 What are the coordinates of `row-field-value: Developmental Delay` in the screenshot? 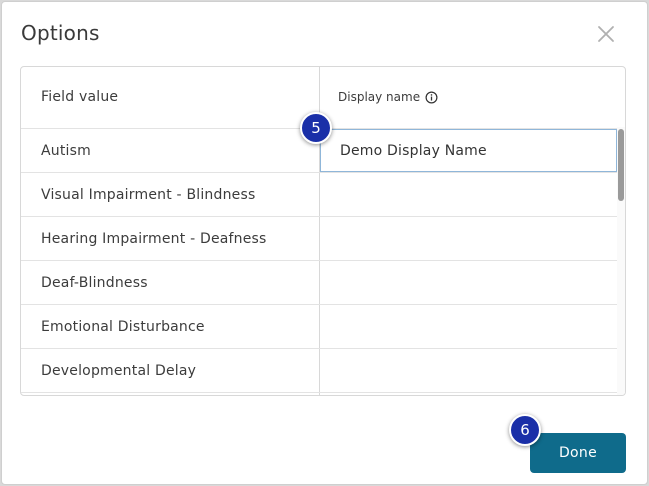 It's located at (119, 371).